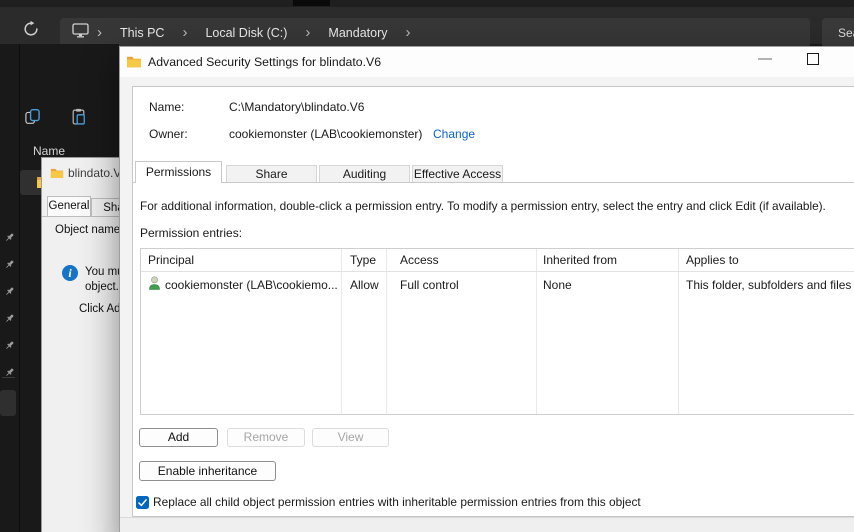 Image resolution: width=854 pixels, height=532 pixels. I want to click on name-label: Name:, so click(167, 107).